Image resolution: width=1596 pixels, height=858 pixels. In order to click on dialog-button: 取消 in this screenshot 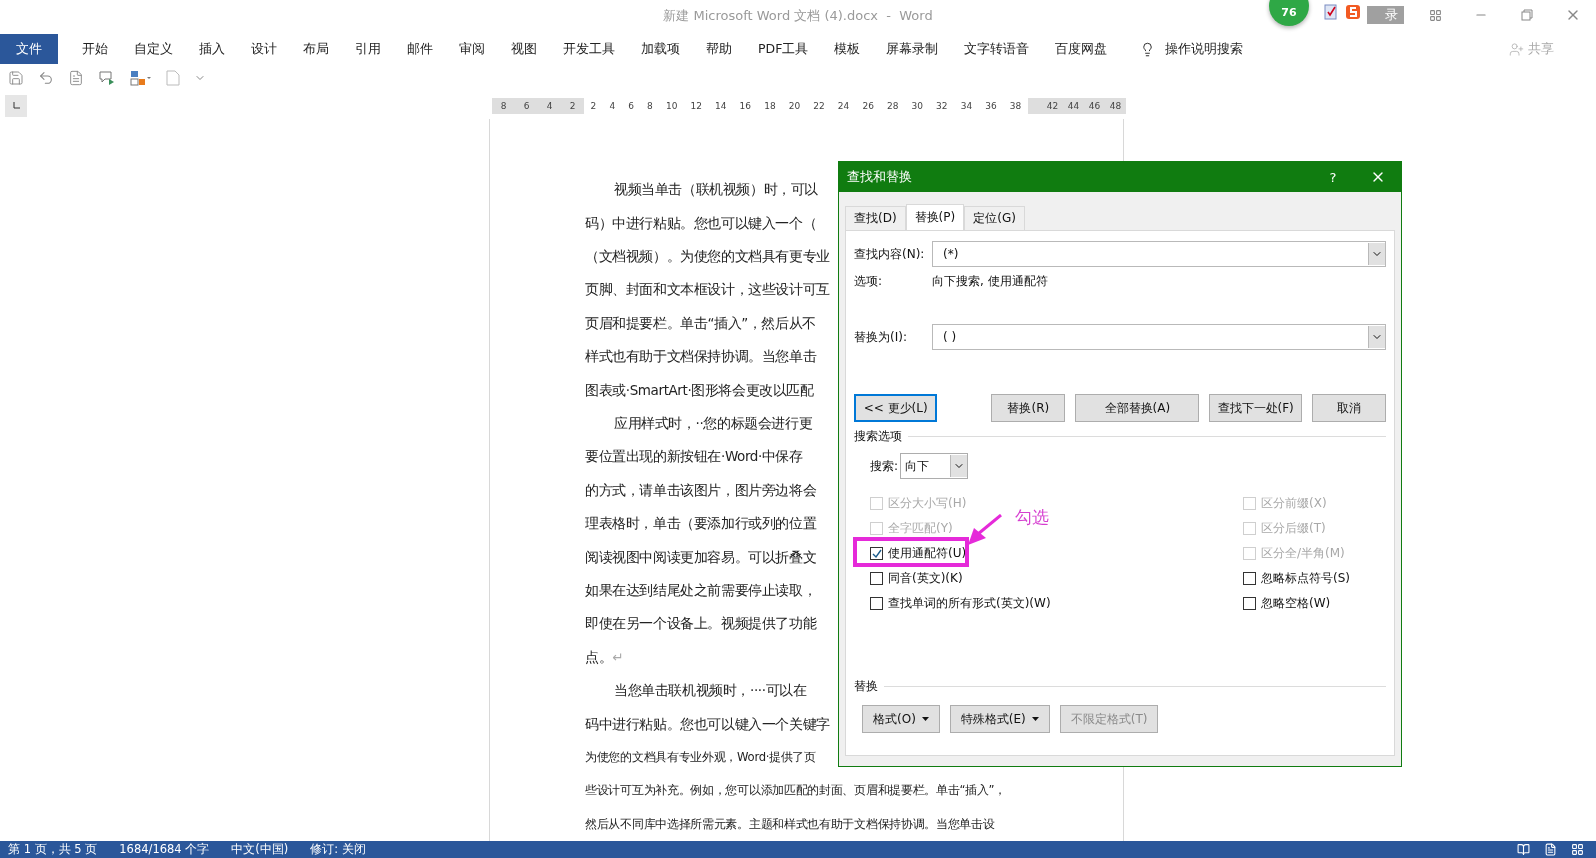, I will do `click(1349, 408)`.